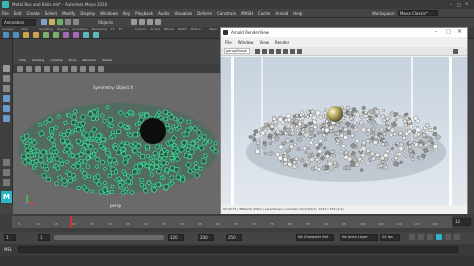 The height and width of the screenshot is (266, 474). I want to click on viewport-menu-show: Show, so click(72, 60).